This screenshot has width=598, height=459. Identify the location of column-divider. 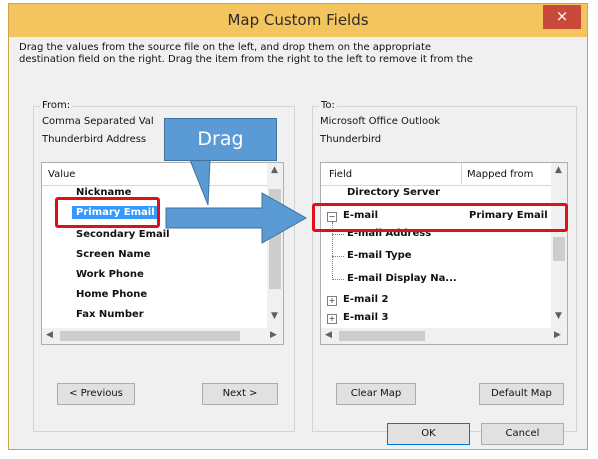
(461, 173).